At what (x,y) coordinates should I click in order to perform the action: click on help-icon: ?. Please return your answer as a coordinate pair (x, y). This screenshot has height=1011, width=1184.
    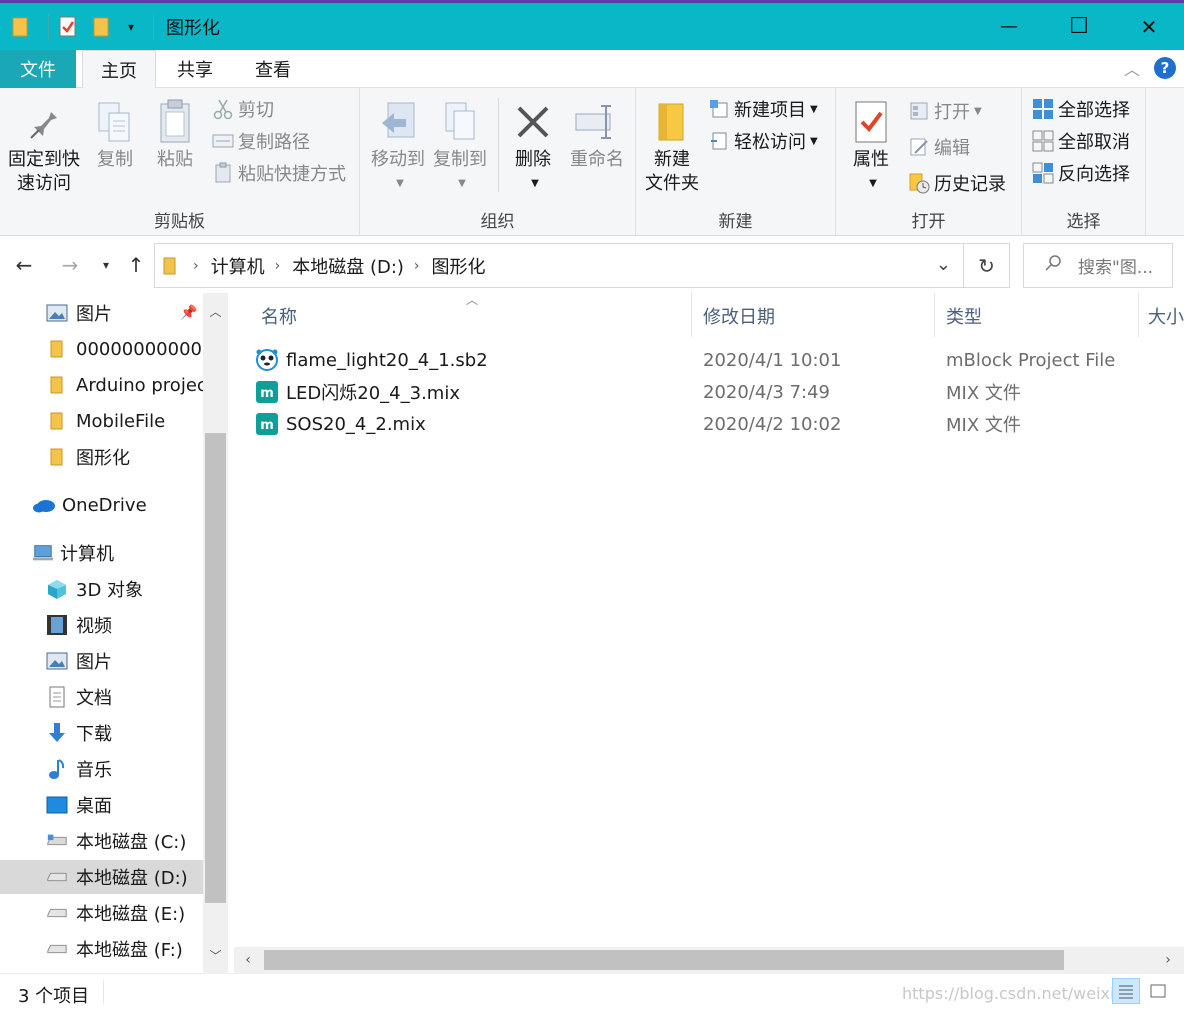
    Looking at the image, I should click on (1165, 68).